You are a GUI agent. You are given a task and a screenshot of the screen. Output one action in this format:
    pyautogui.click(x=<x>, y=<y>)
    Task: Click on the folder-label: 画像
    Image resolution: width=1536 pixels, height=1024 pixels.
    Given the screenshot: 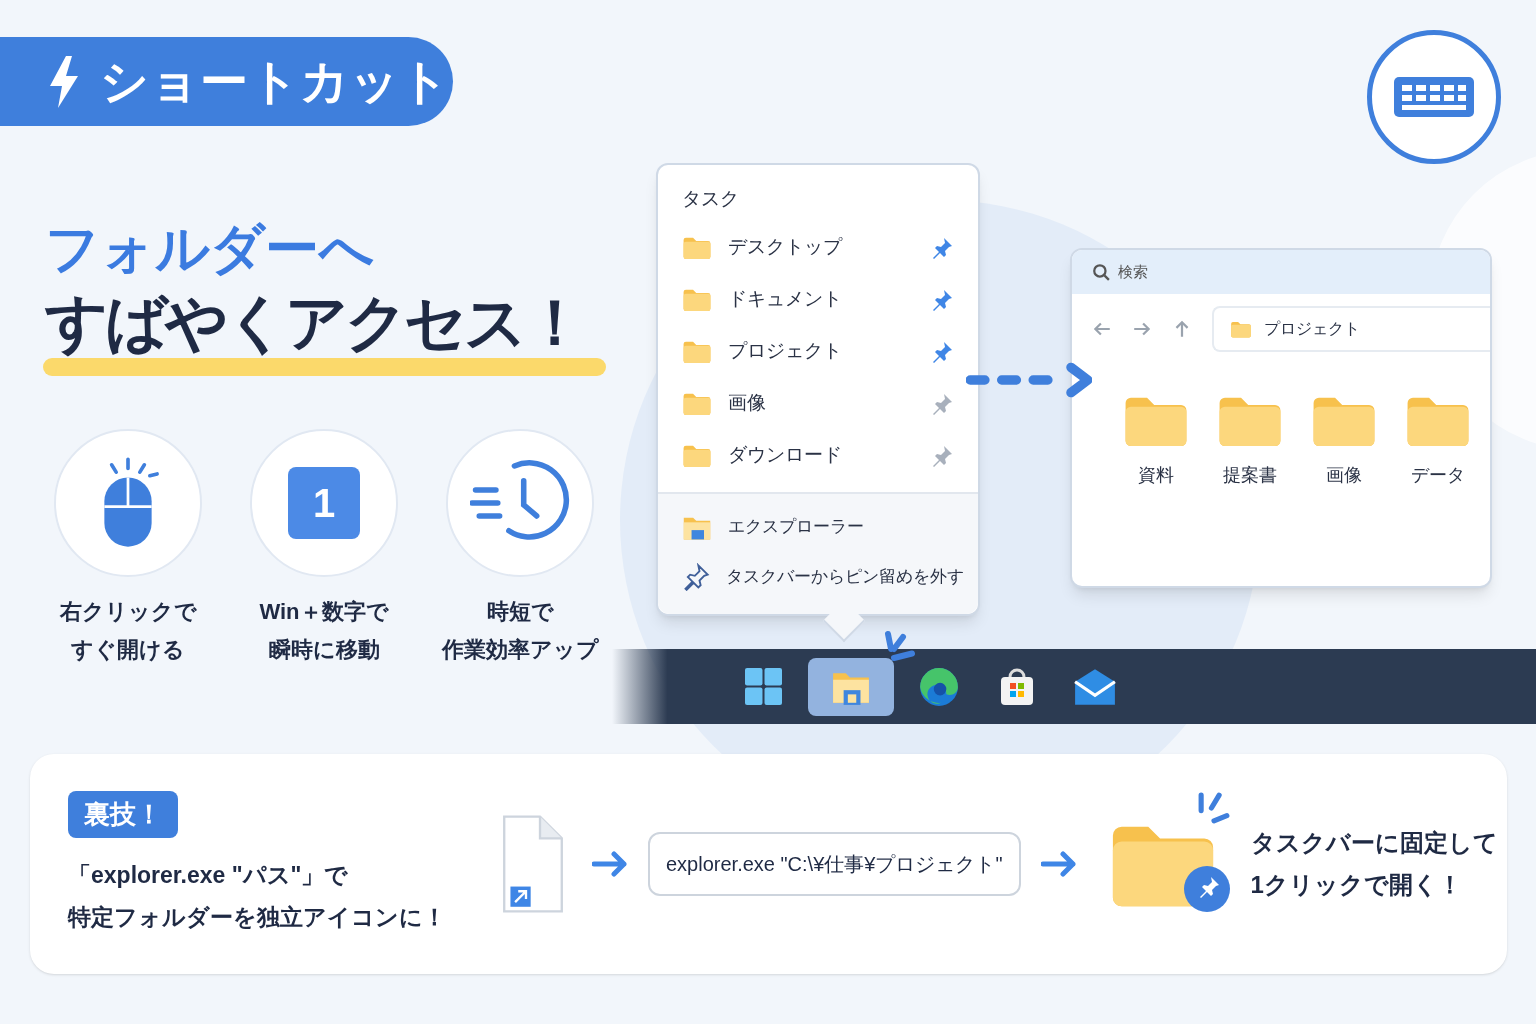 What is the action you would take?
    pyautogui.click(x=1344, y=475)
    